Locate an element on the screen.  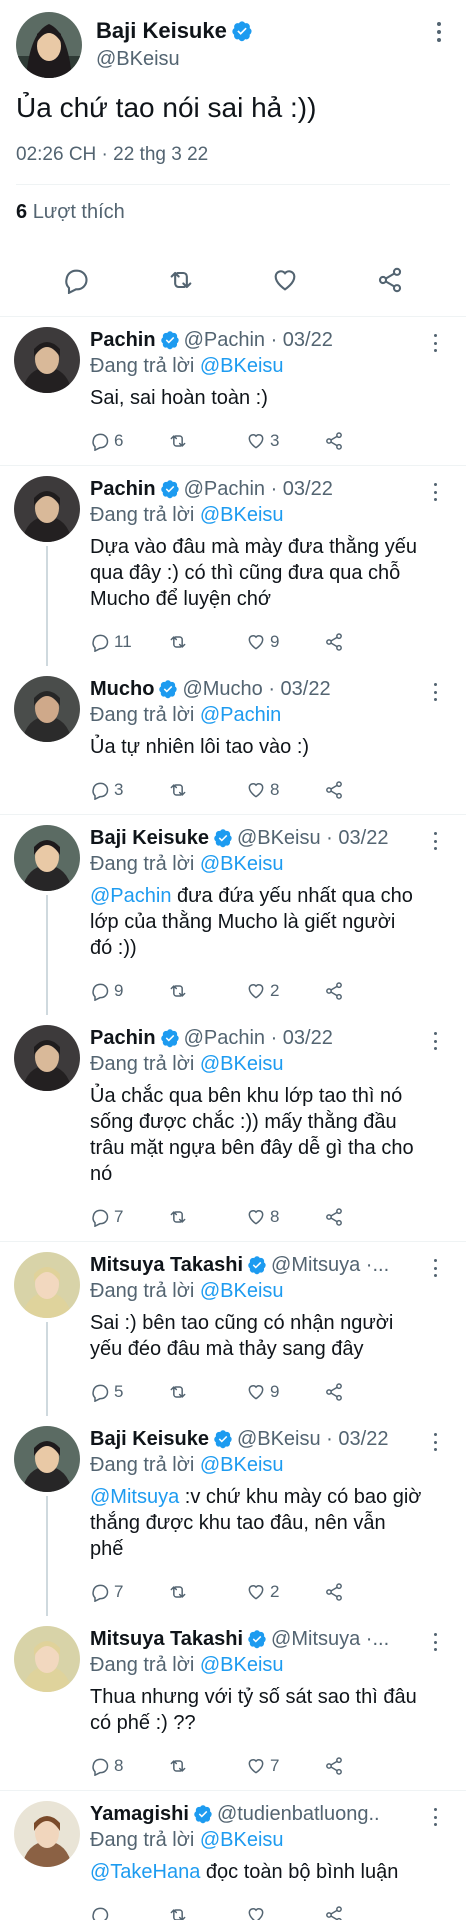
like-action: 7 is located at coordinates (285, 1766).